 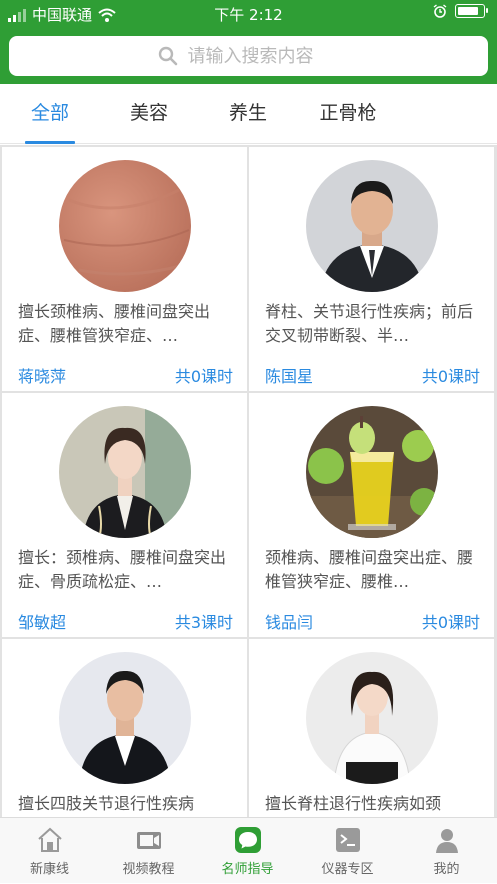 What do you see at coordinates (203, 622) in the screenshot?
I see `course-hours: 共3课时` at bounding box center [203, 622].